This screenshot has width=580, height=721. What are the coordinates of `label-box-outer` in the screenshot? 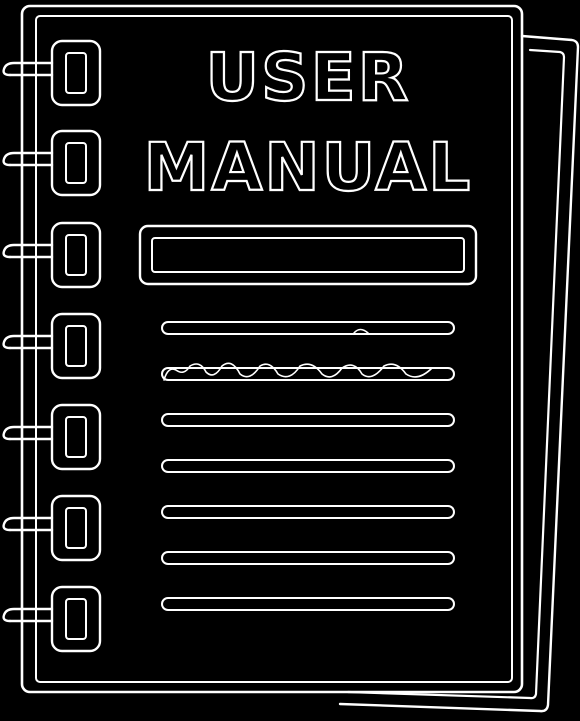 It's located at (308, 255).